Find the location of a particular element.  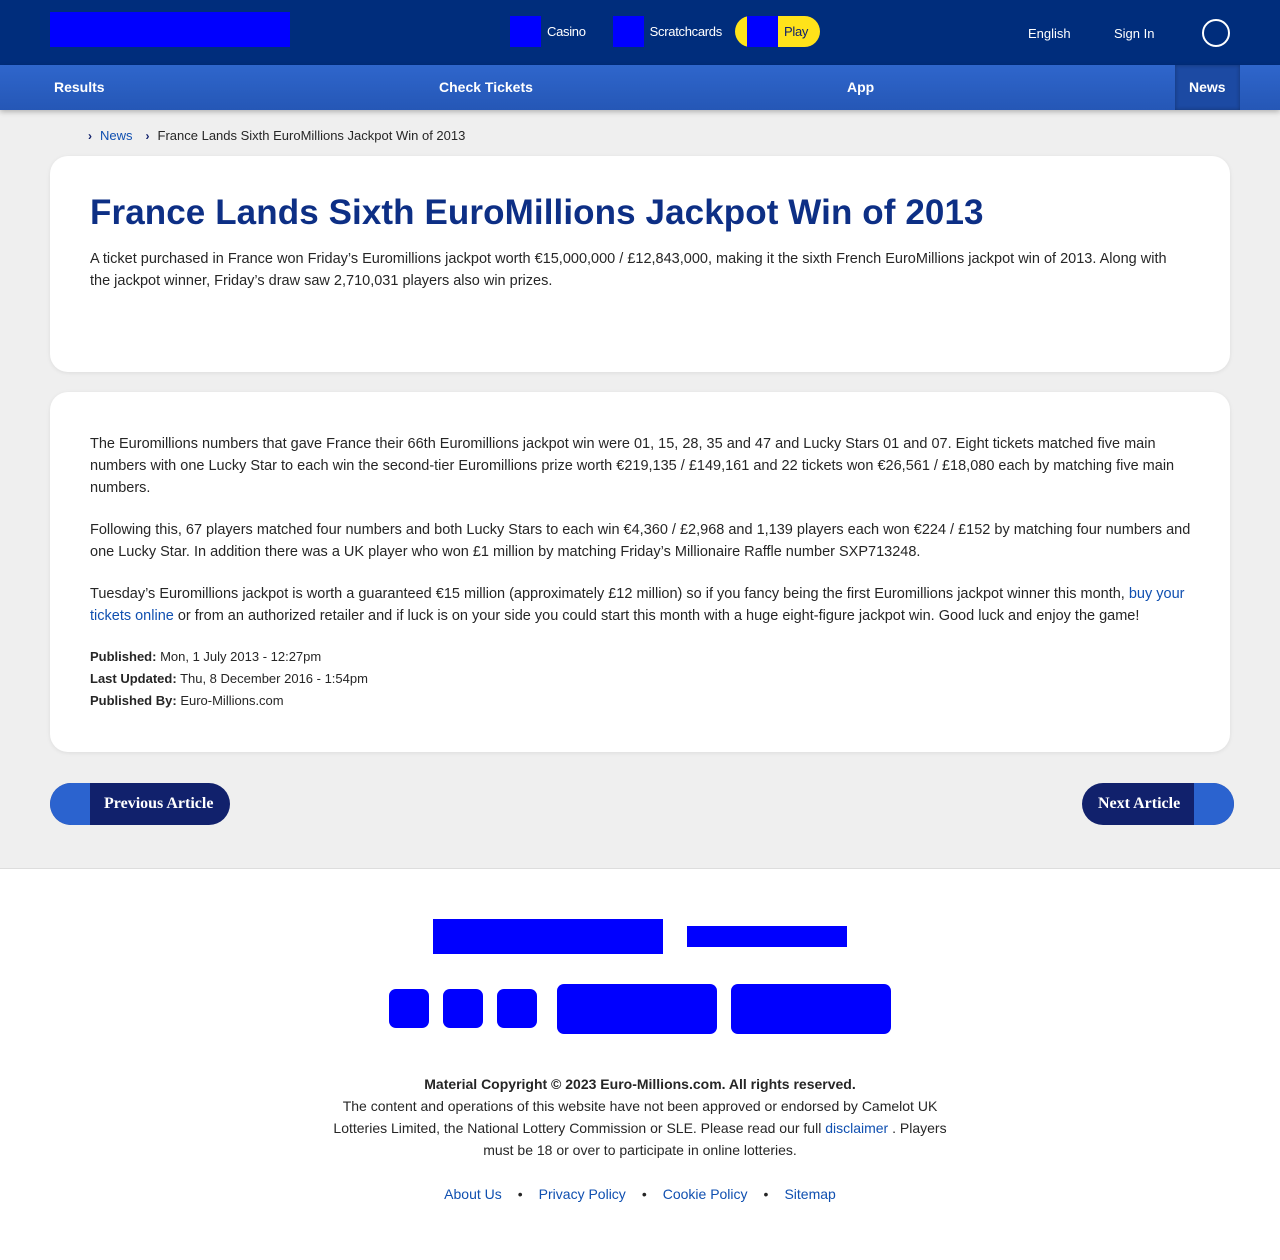

nav-scratchcards: Scratchcards is located at coordinates (667, 31).